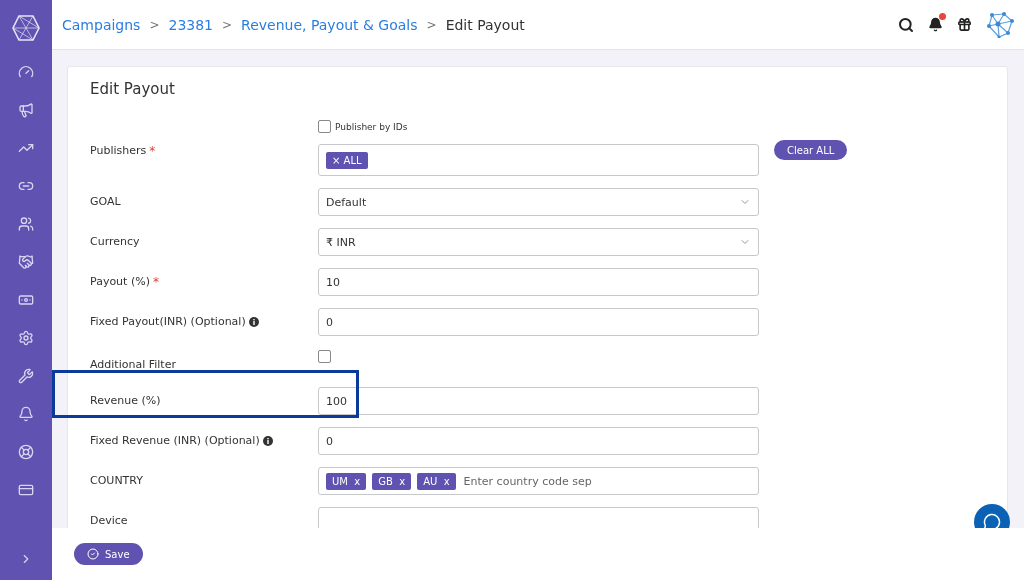  I want to click on select-field: ₹ INR, so click(538, 242).